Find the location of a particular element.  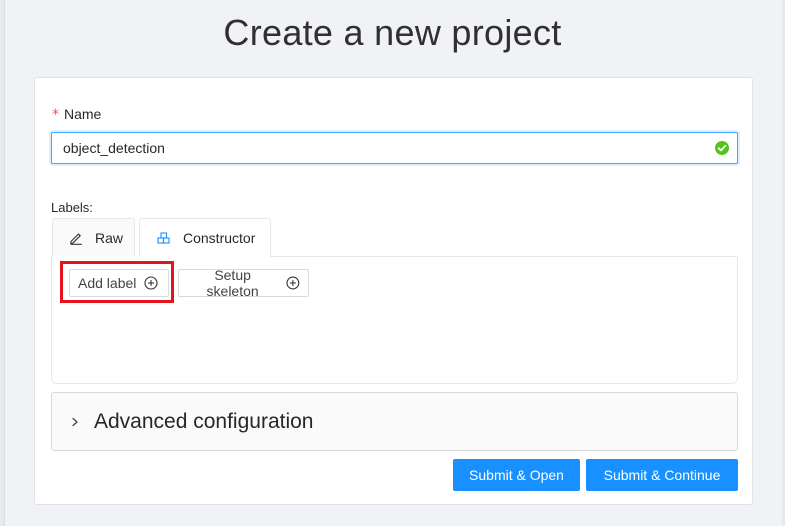

submit-continue-button: Submit & Continue is located at coordinates (662, 475).